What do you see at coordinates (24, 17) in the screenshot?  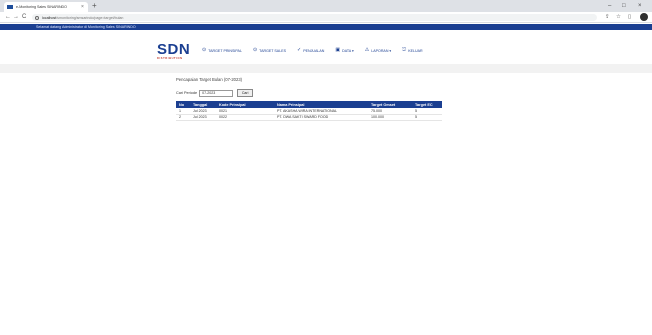 I see `reload-icon: C` at bounding box center [24, 17].